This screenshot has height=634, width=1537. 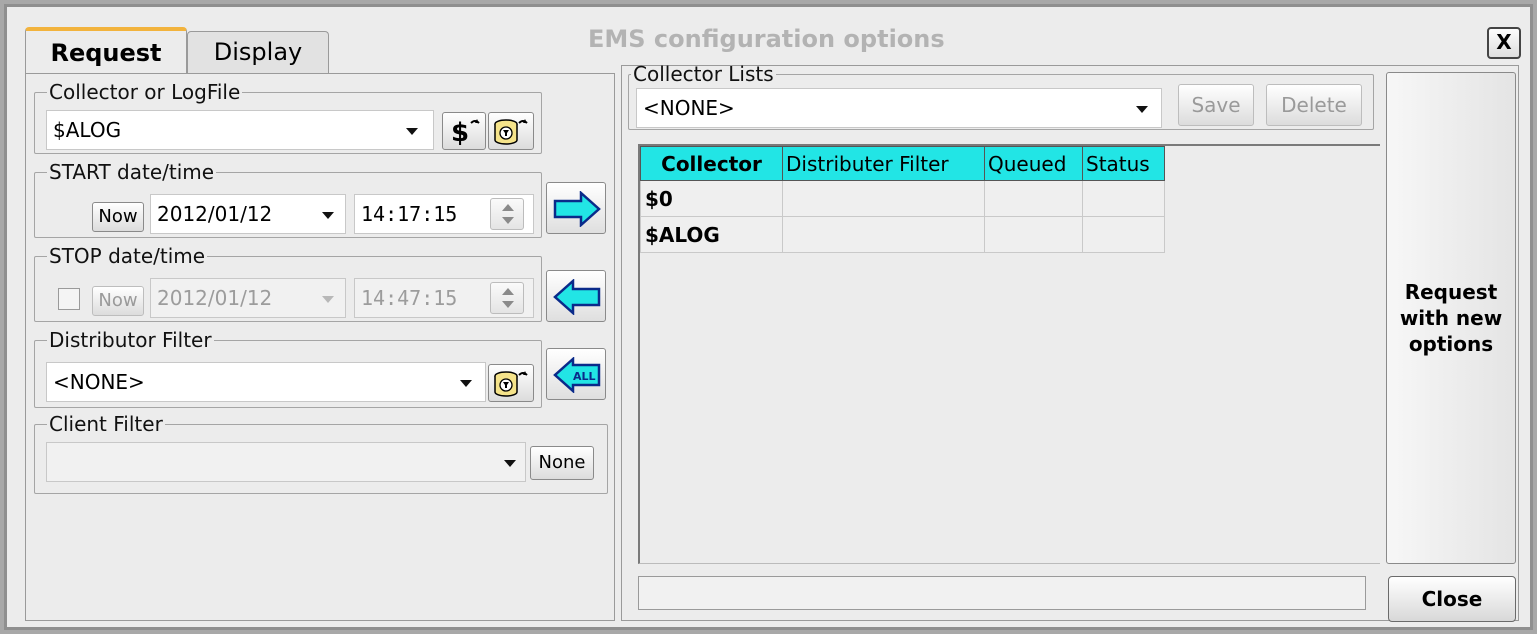 I want to click on collector-lists-dropdown-icon, so click(x=1142, y=109).